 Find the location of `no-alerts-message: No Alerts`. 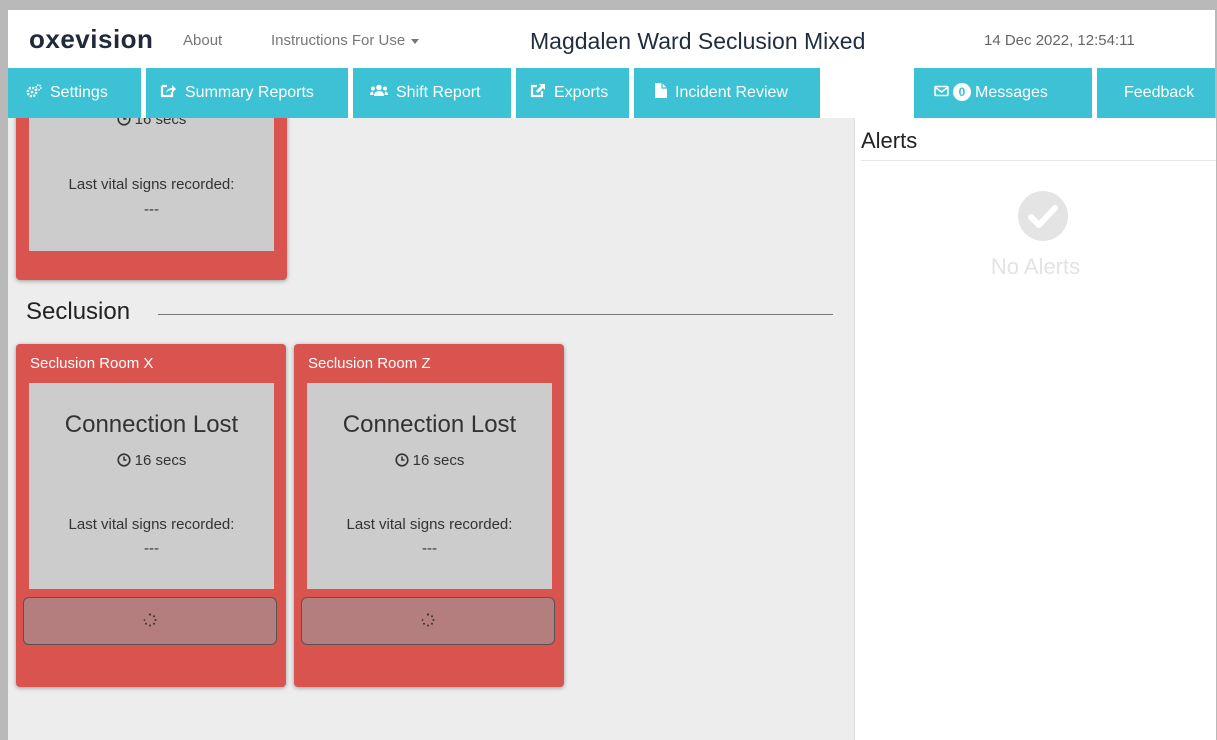

no-alerts-message: No Alerts is located at coordinates (1035, 266).